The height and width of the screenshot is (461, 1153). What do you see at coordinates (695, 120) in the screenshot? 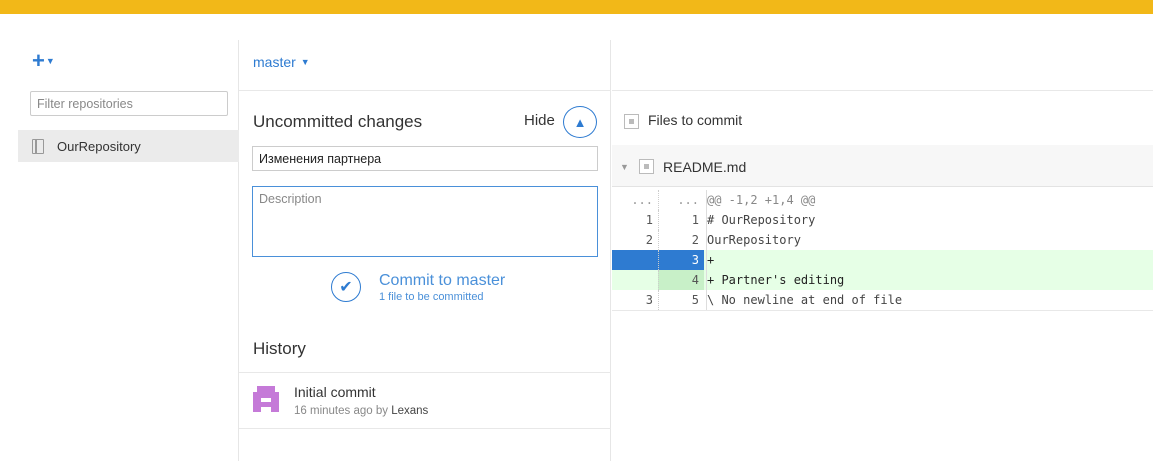
I see `files-to-commit-label: Files to commit` at bounding box center [695, 120].